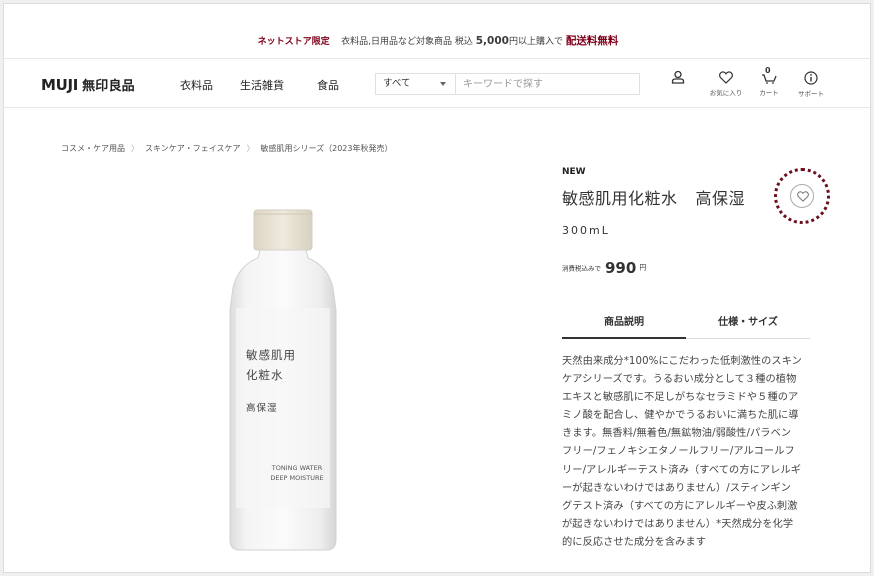  I want to click on product-volume: 300mL, so click(586, 230).